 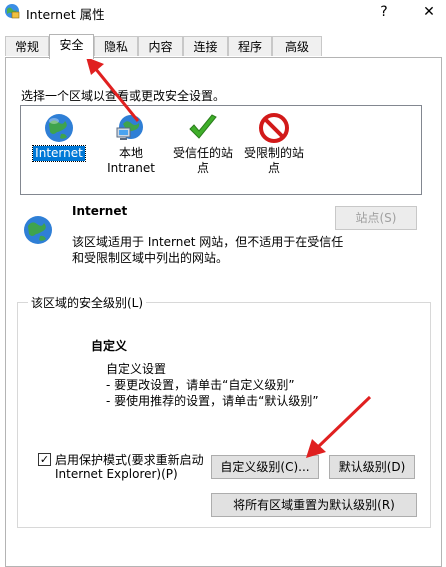 I want to click on tab-security: 安全, so click(x=71, y=46).